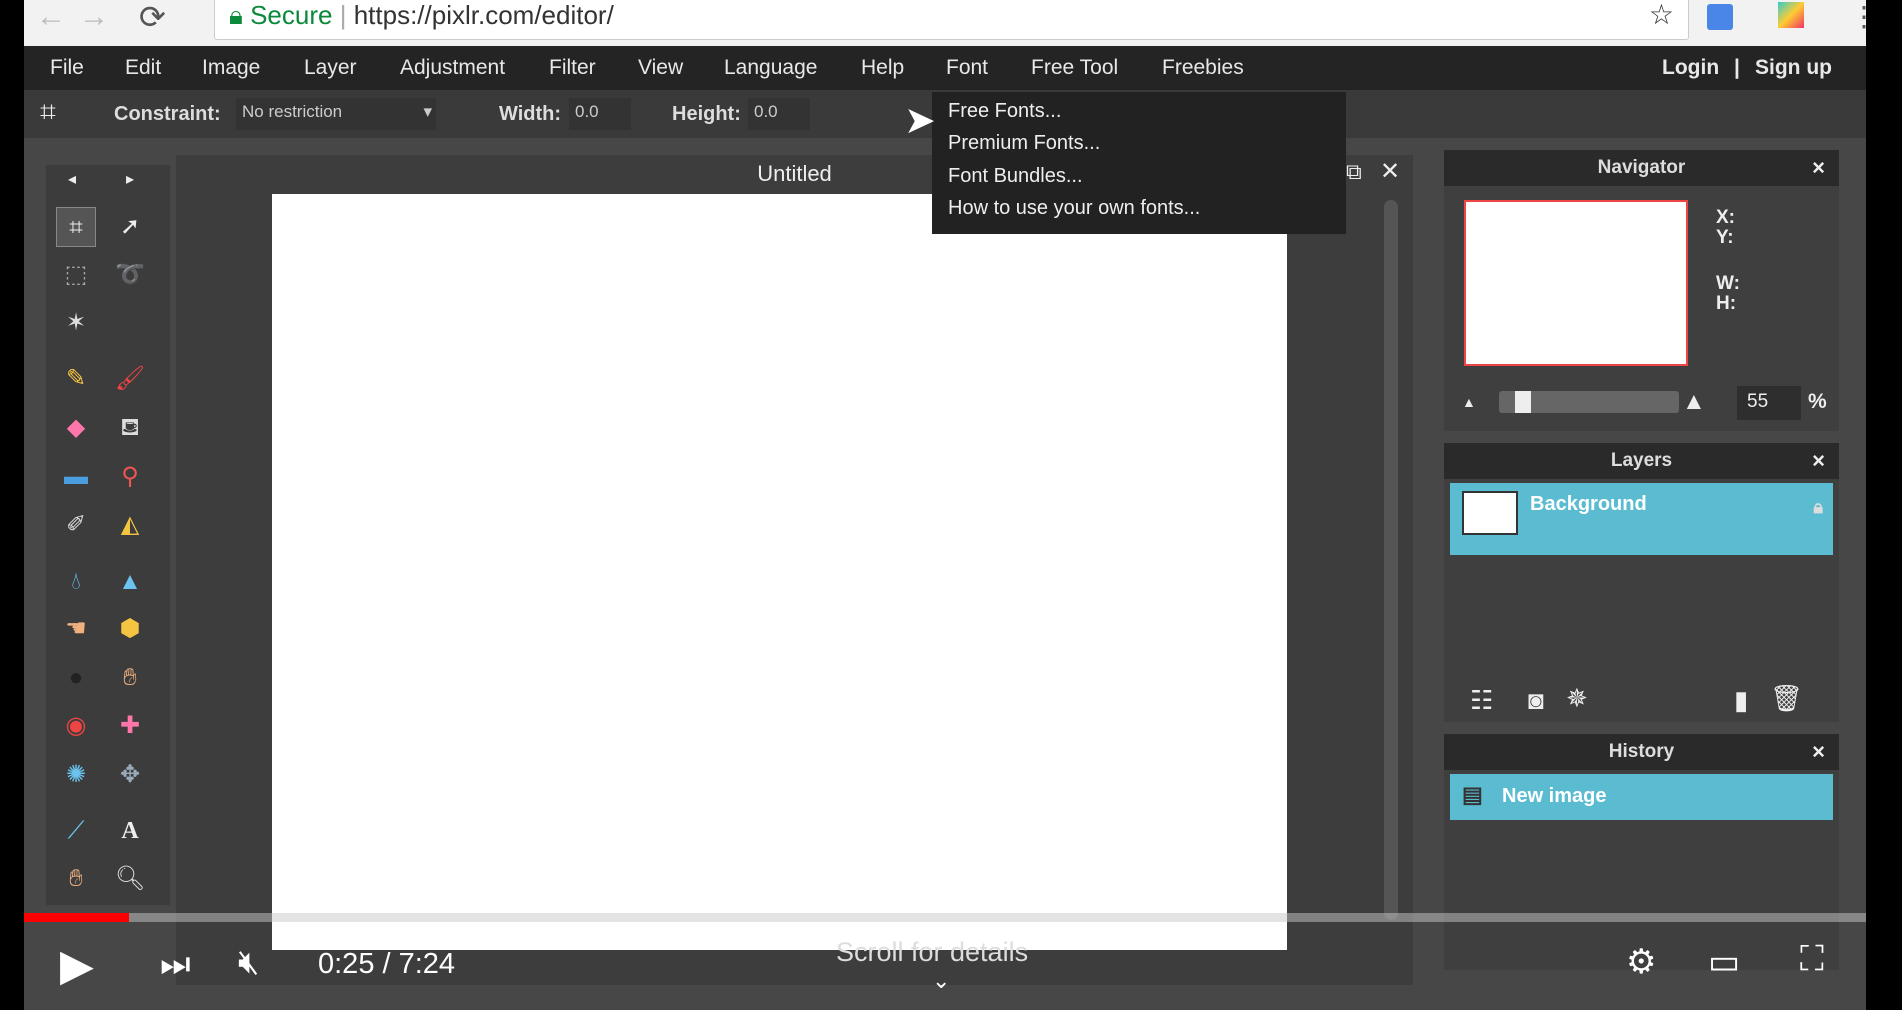  Describe the element at coordinates (932, 952) in the screenshot. I see `scroll-hint: Scroll for details` at that location.